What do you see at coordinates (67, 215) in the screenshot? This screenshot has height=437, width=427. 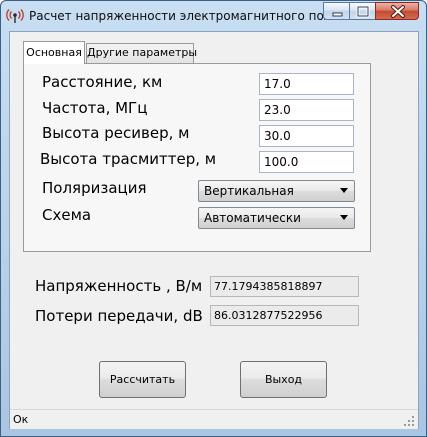 I see `scheme-label: Схема` at bounding box center [67, 215].